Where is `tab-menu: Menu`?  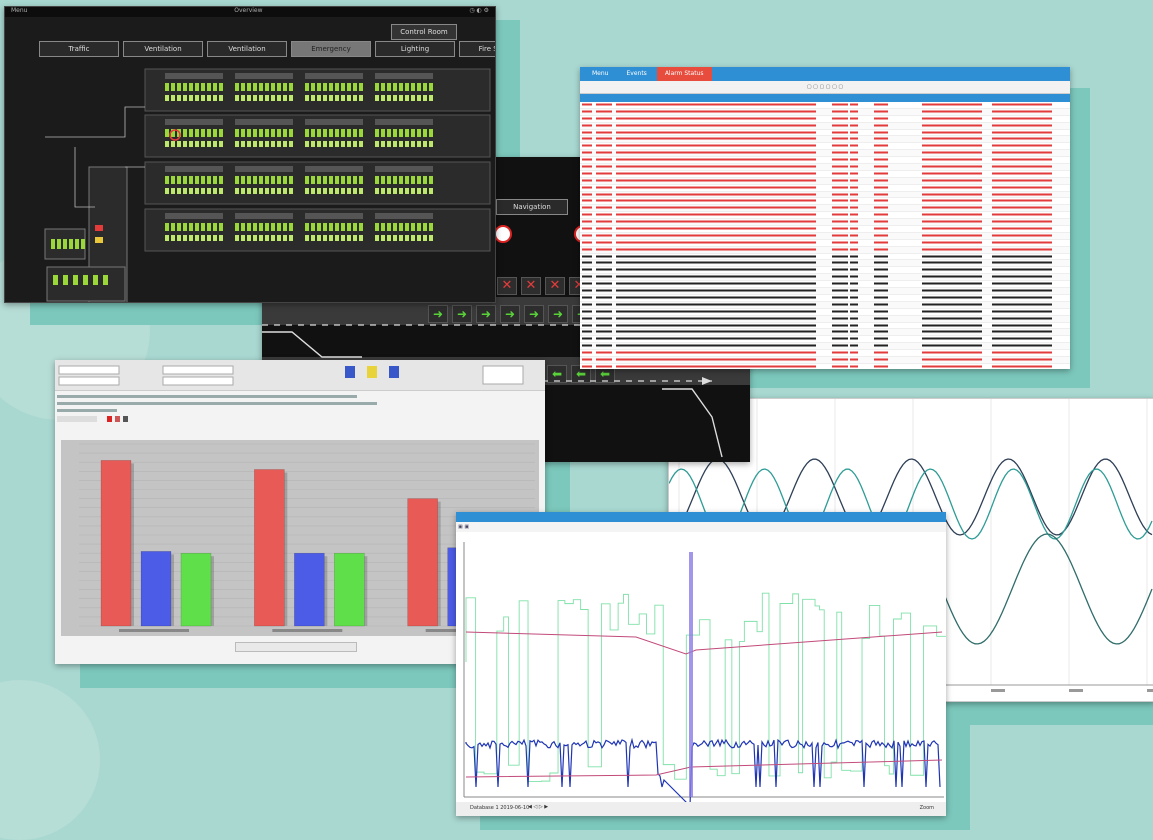 tab-menu: Menu is located at coordinates (600, 74).